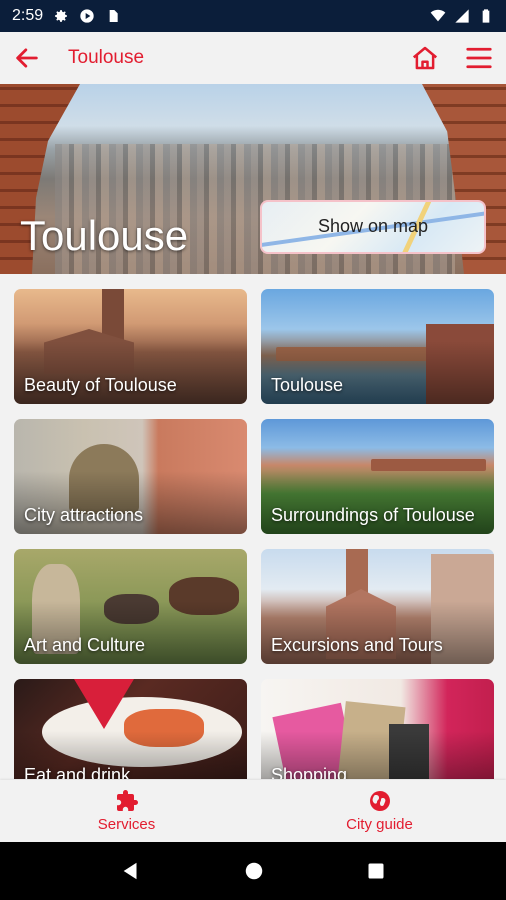  What do you see at coordinates (84, 515) in the screenshot?
I see `card-label: City attractions` at bounding box center [84, 515].